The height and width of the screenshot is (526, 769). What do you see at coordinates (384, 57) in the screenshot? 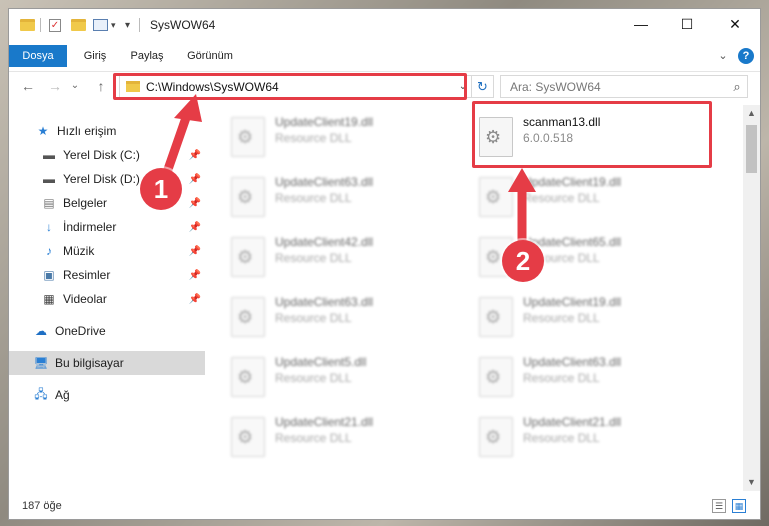
I see `ribbon-tabs: Dosya Giriş Paylaş Görünüm ⌄ ?` at bounding box center [384, 57].